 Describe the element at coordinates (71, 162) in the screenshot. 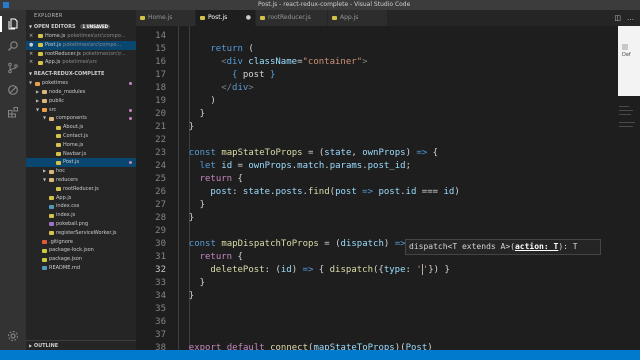

I see `tree-item-label: Post.js` at that location.